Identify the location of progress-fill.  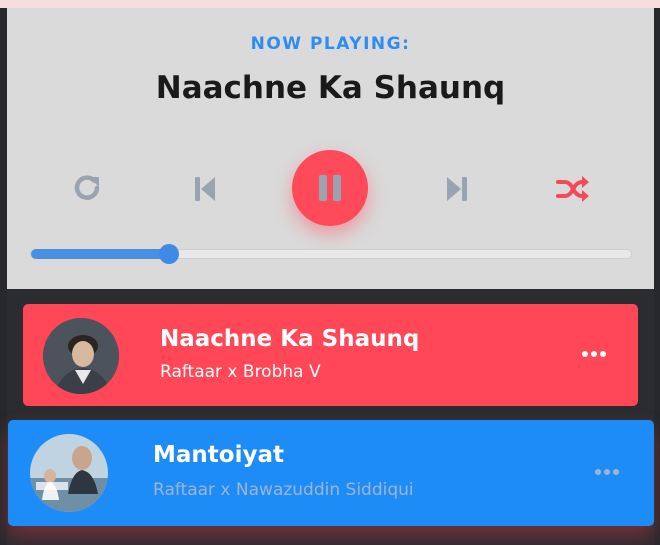
(100, 254).